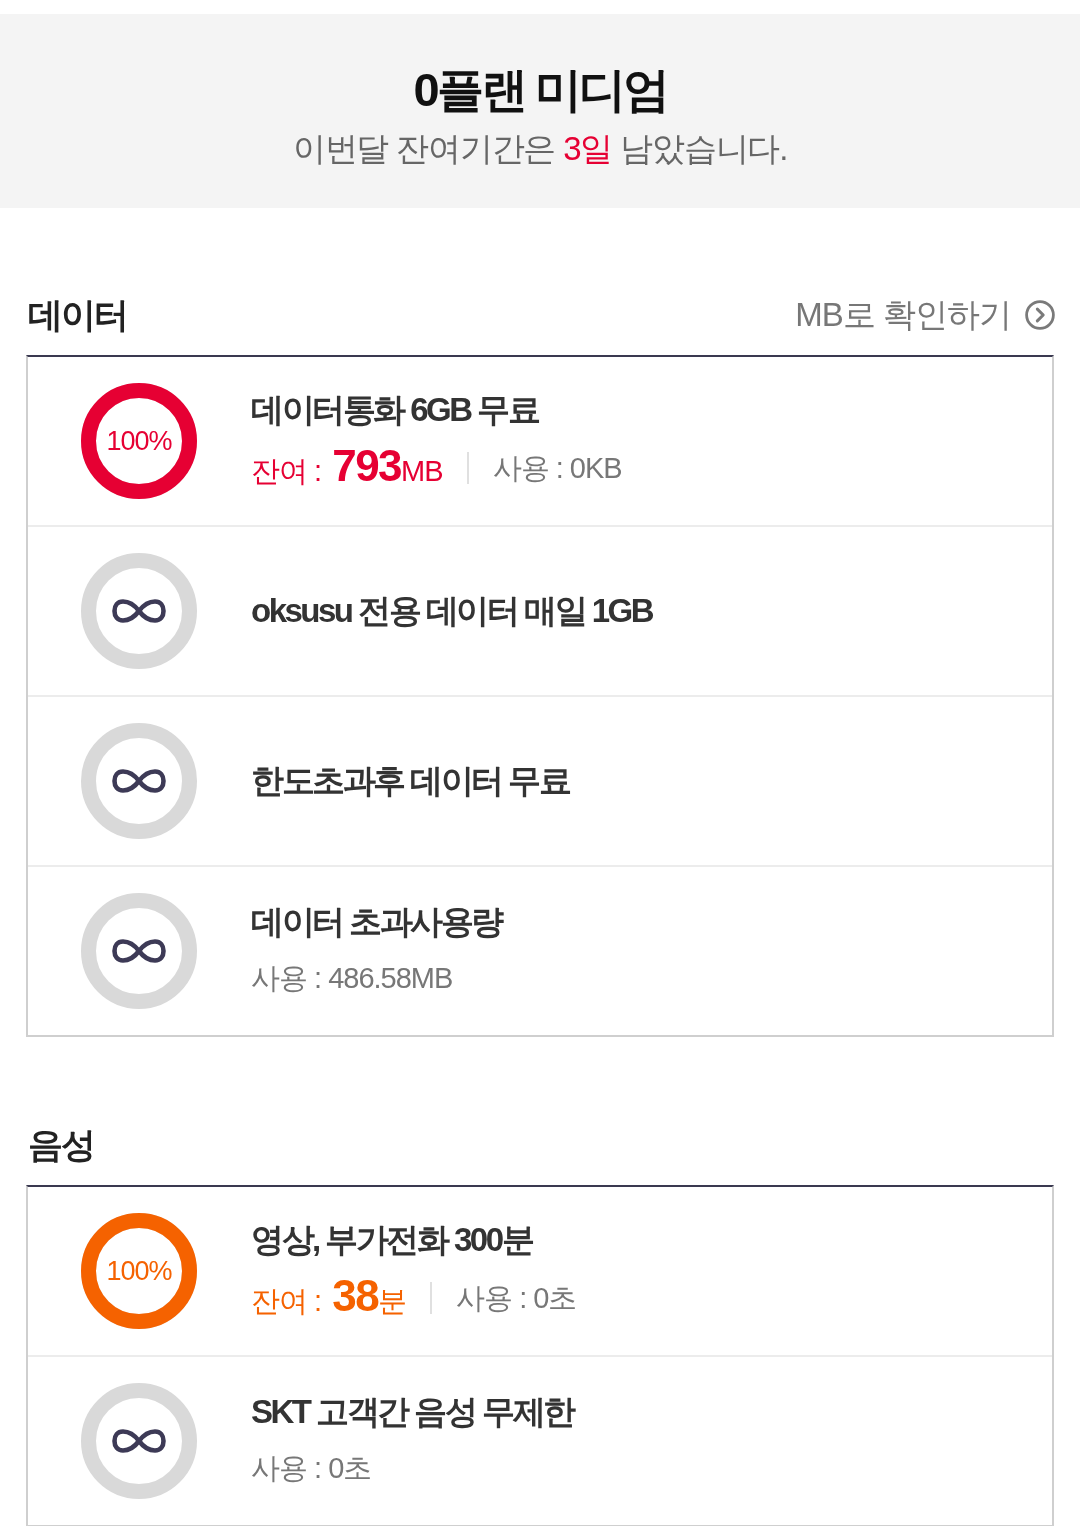 The width and height of the screenshot is (1080, 1526). What do you see at coordinates (410, 781) in the screenshot?
I see `item-title: 한도초과후 데이터 무료` at bounding box center [410, 781].